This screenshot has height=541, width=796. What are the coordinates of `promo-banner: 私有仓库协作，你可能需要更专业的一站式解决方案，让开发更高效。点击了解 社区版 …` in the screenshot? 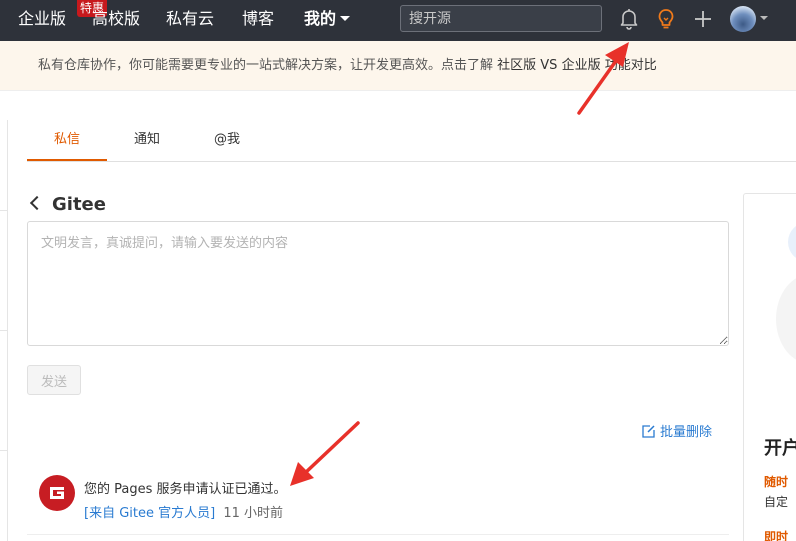 It's located at (398, 66).